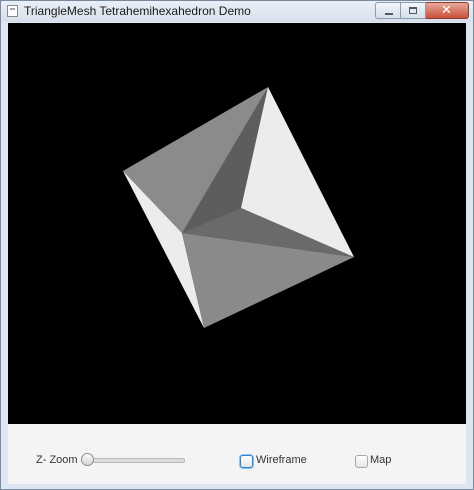 The image size is (474, 490). Describe the element at coordinates (380, 460) in the screenshot. I see `map-label: Map` at that location.